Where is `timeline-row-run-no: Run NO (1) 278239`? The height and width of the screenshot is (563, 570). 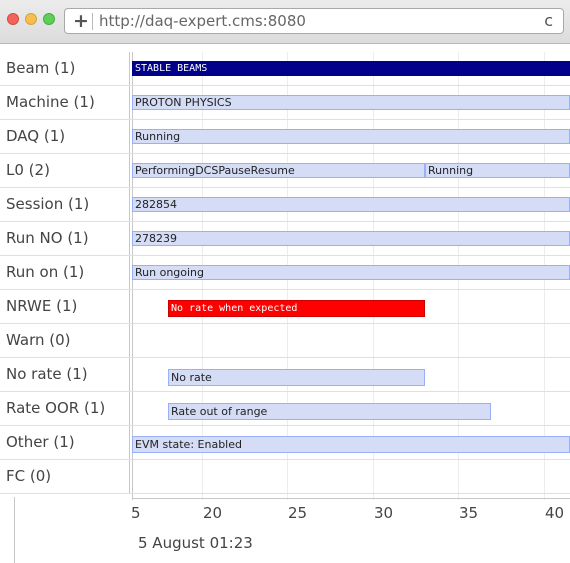 timeline-row-run-no: Run NO (1) 278239 is located at coordinates (285, 239).